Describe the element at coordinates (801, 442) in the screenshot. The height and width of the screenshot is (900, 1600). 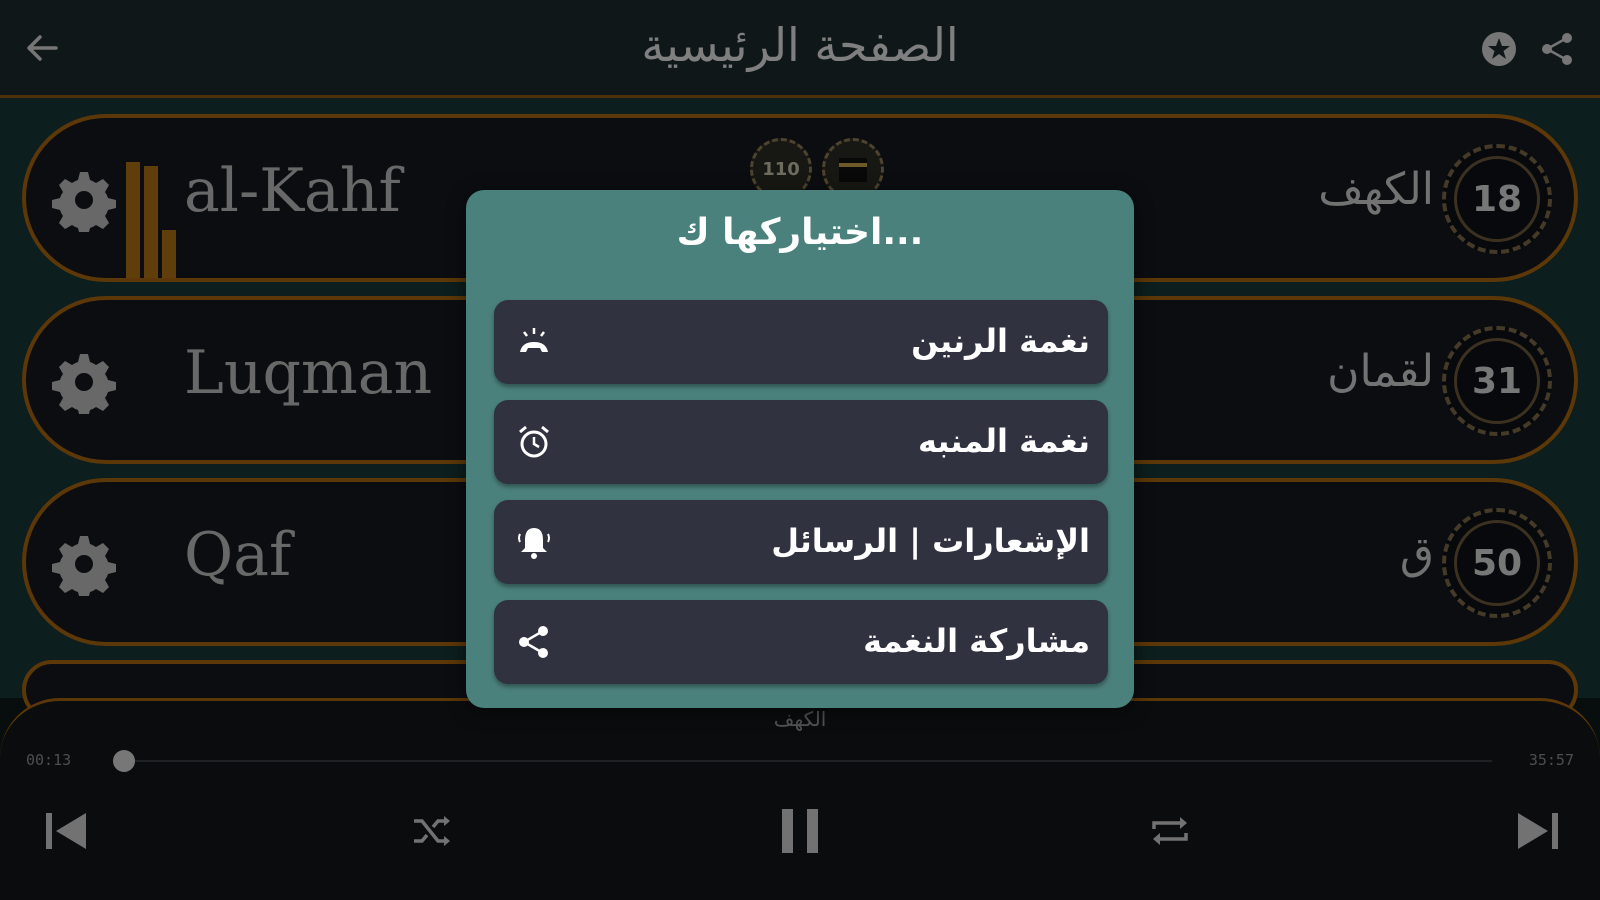
I see `option-alarm: نغمة المنبه` at that location.